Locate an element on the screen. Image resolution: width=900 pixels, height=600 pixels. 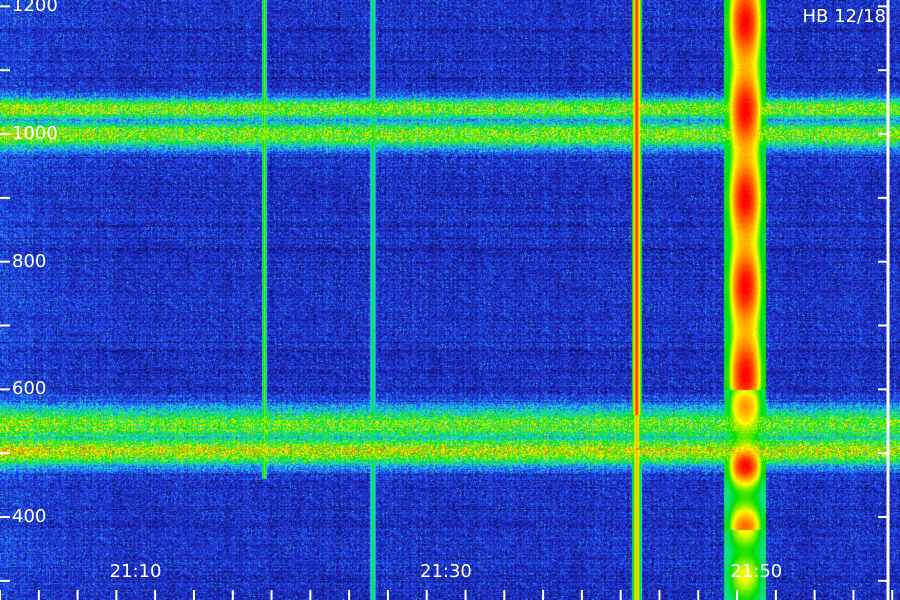
x-tick-label: 21:50 is located at coordinates (756, 571).